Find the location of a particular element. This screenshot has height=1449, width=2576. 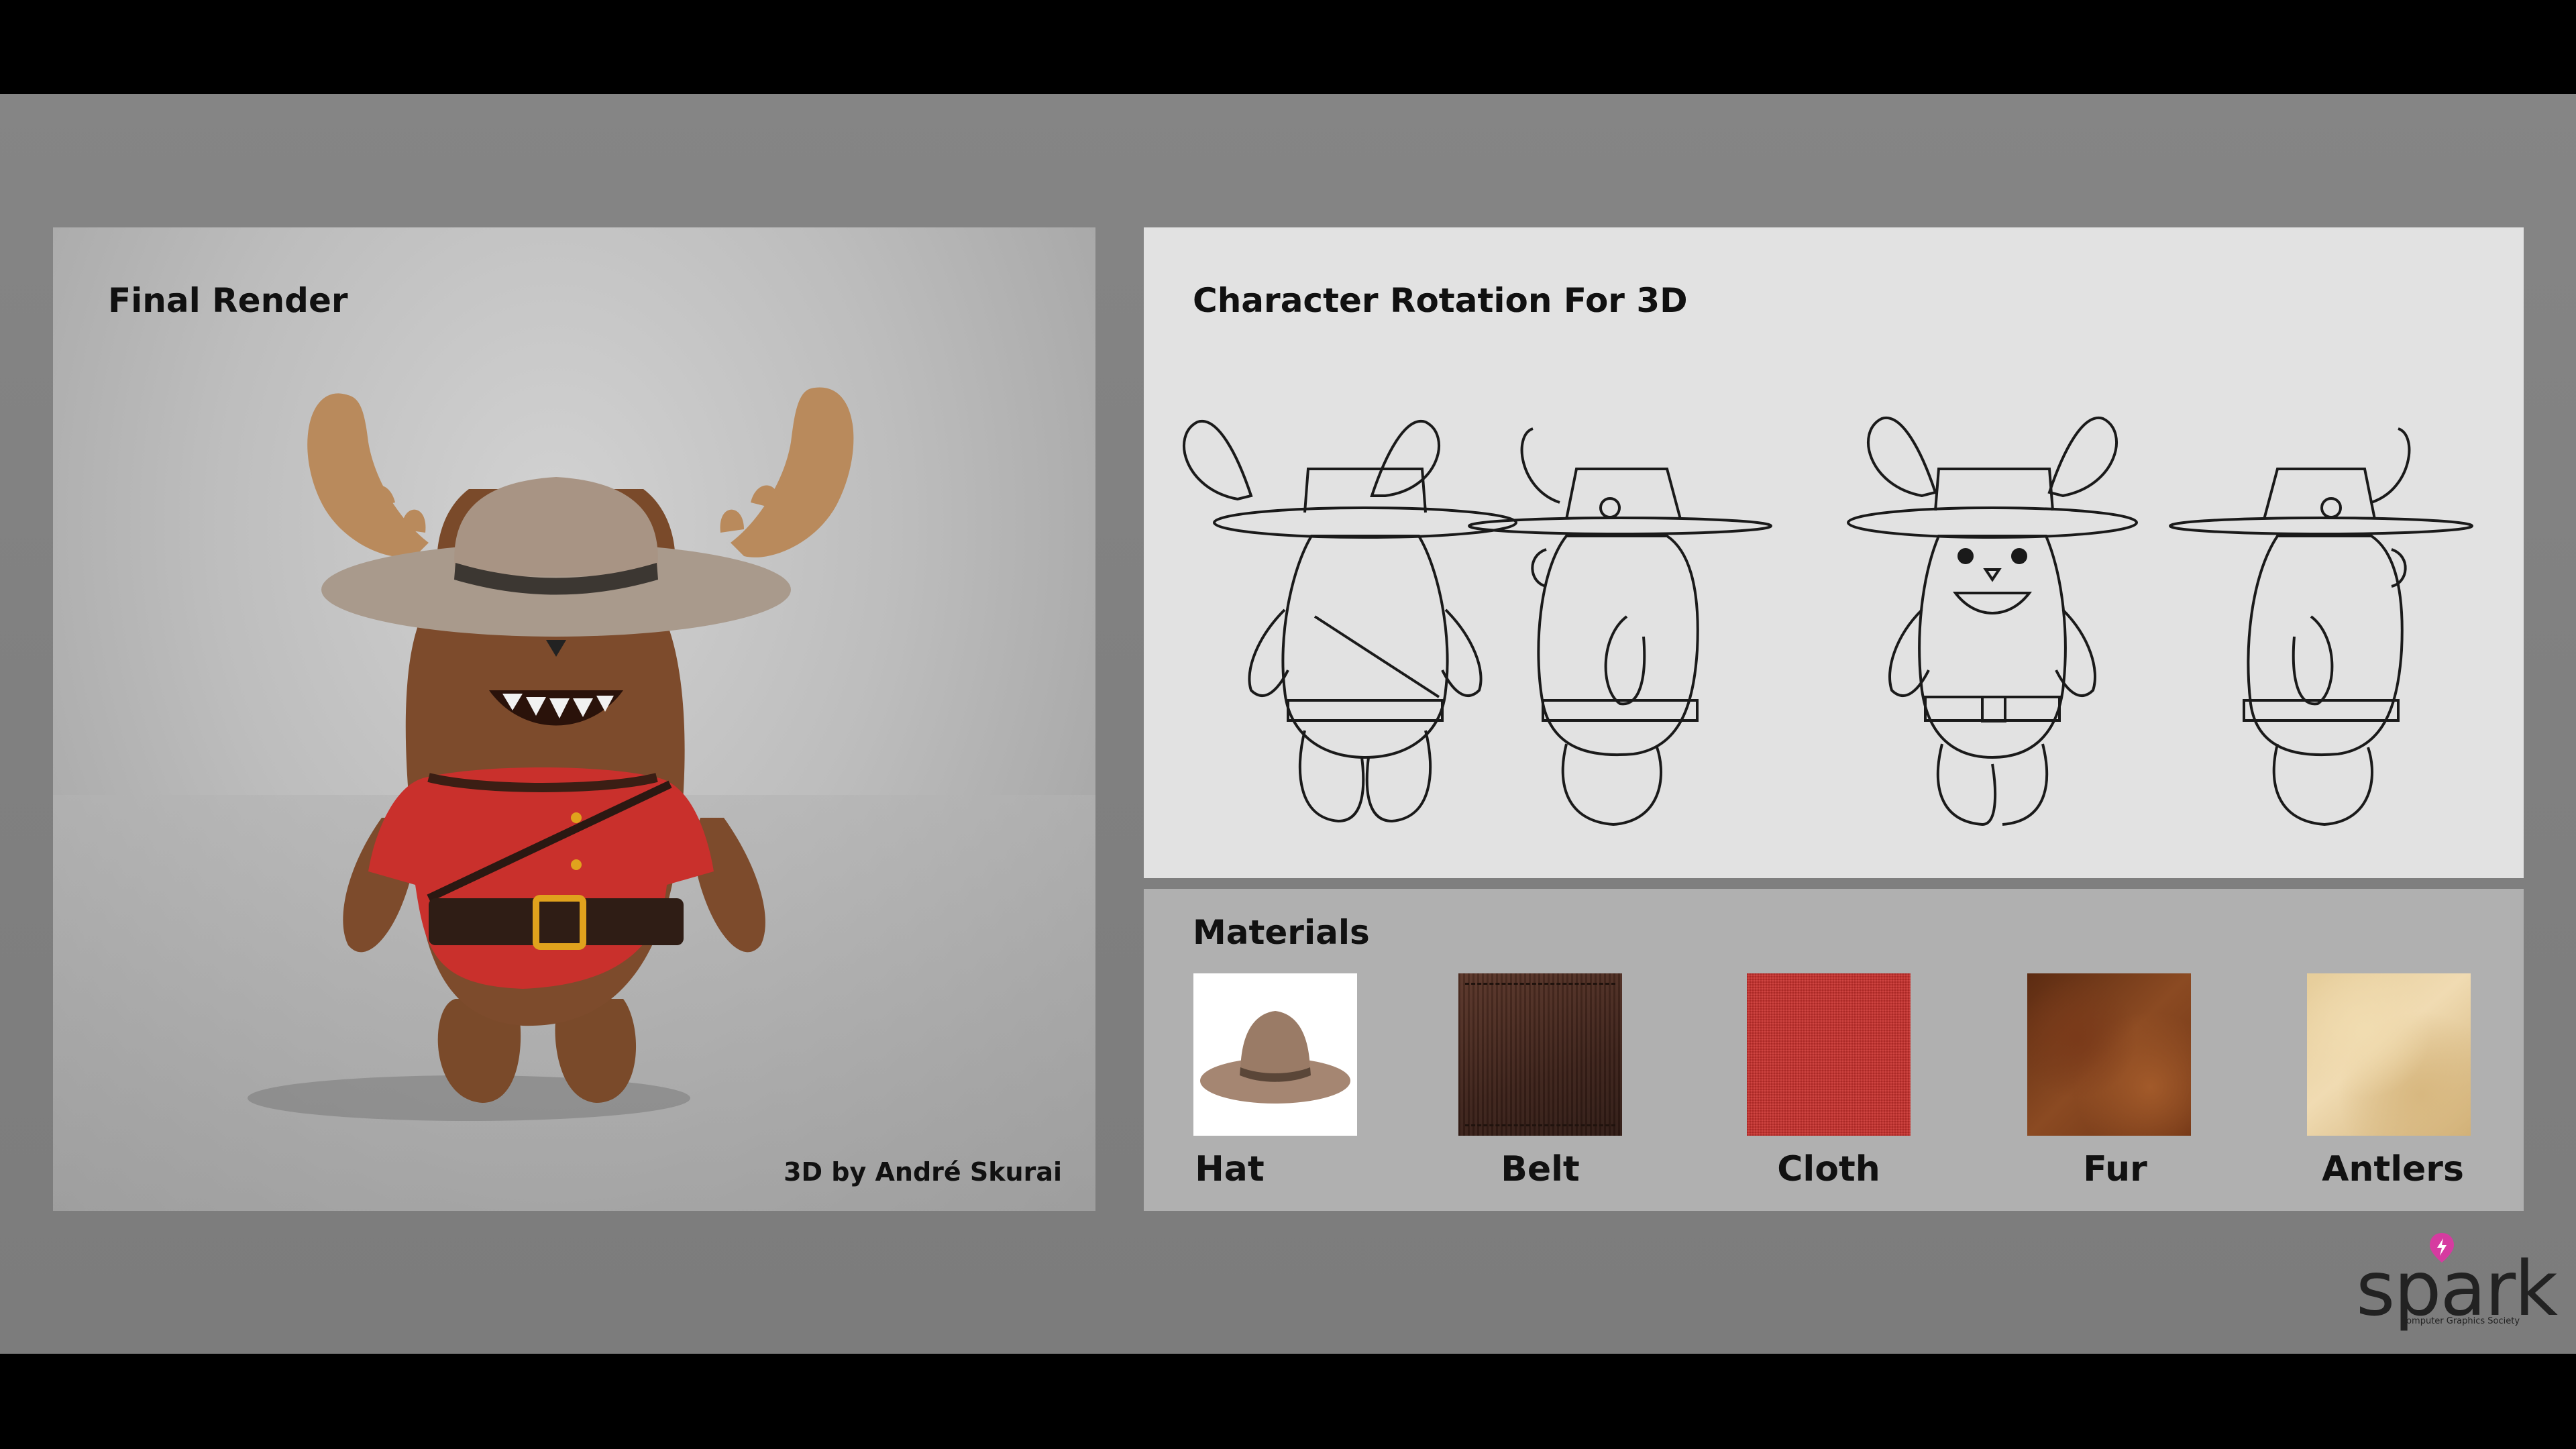

spark-logo: spark Computer Graphics Society is located at coordinates (2457, 1282).